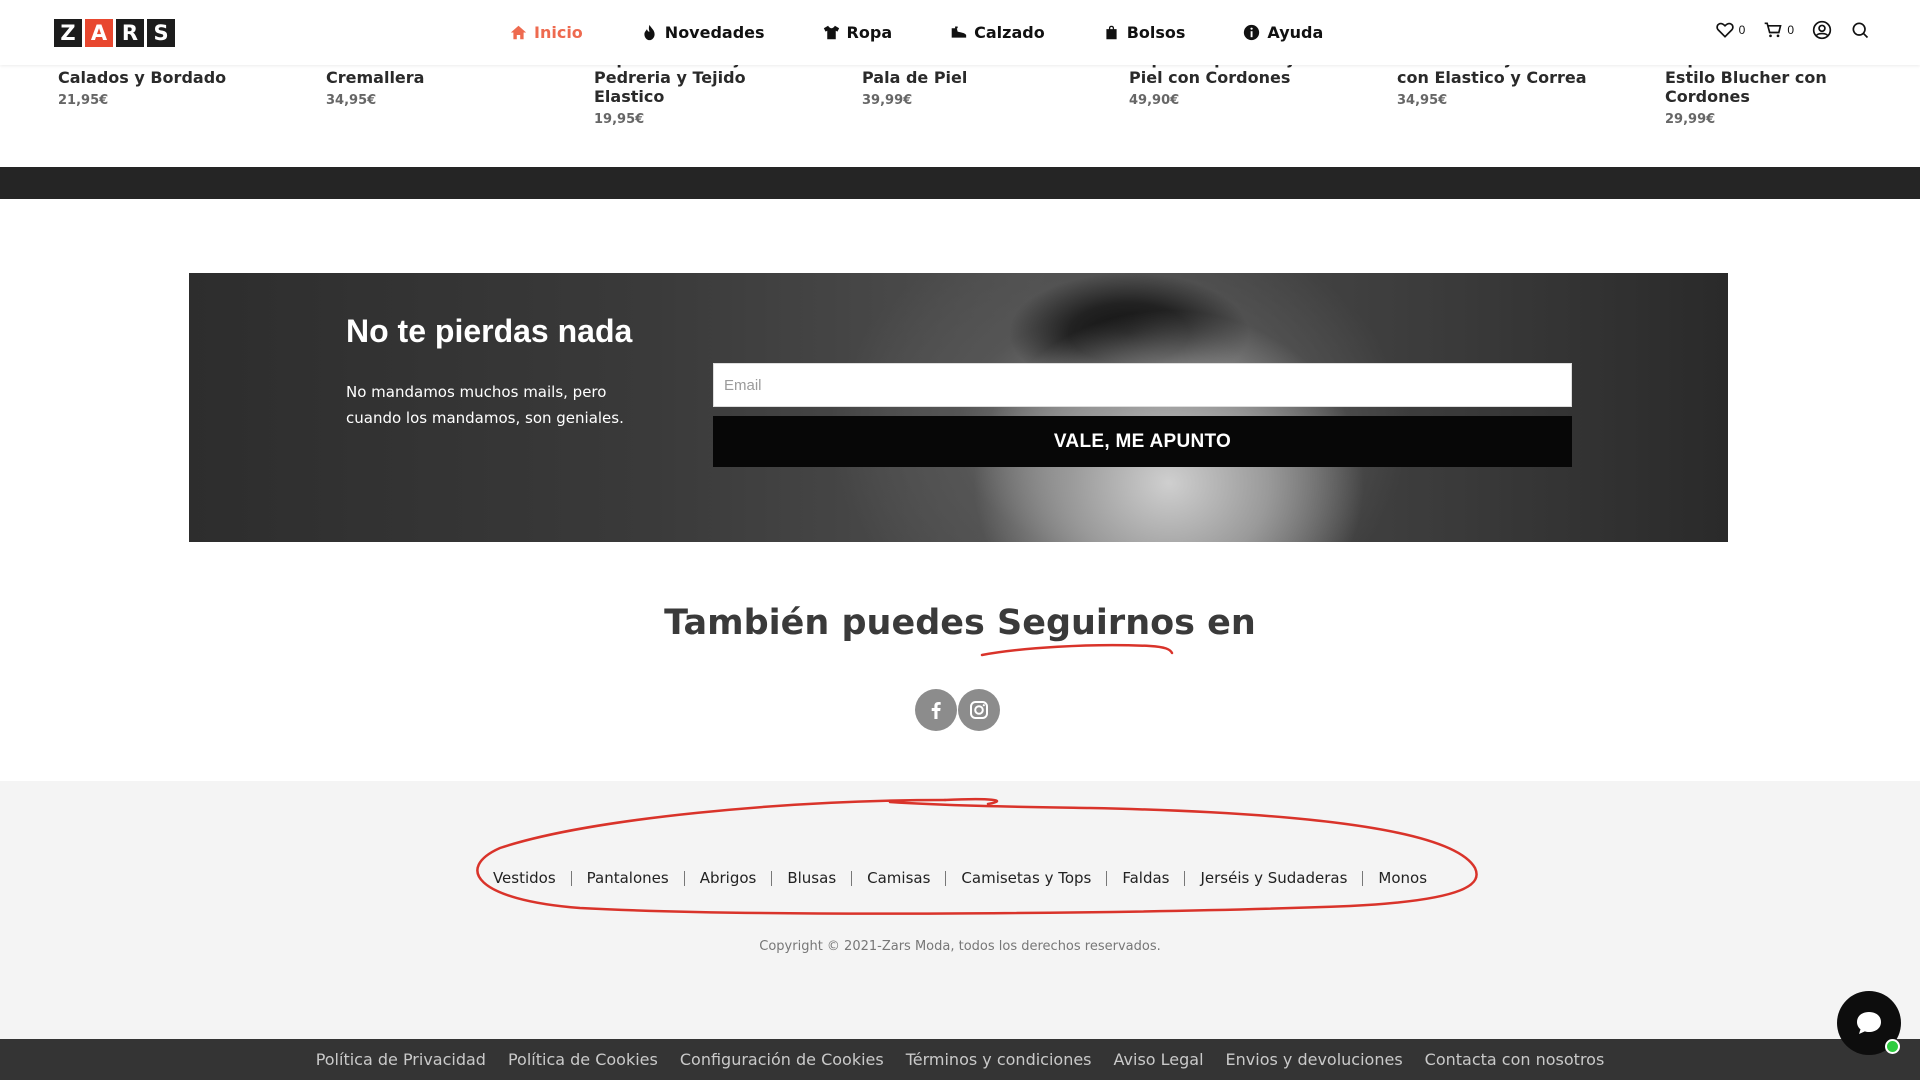 This screenshot has width=1920, height=1080. What do you see at coordinates (782, 1059) in the screenshot?
I see `legal-link-config-cookies: Configuración de Cookies` at bounding box center [782, 1059].